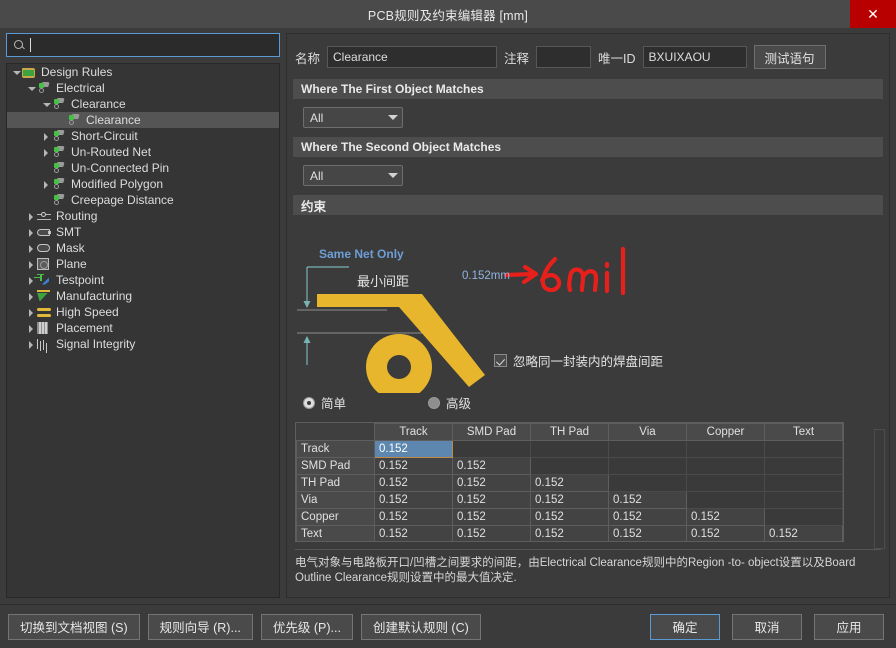 This screenshot has height=648, width=896. Describe the element at coordinates (143, 136) in the screenshot. I see `tree-item-short-circuit: Short-Circuit` at that location.